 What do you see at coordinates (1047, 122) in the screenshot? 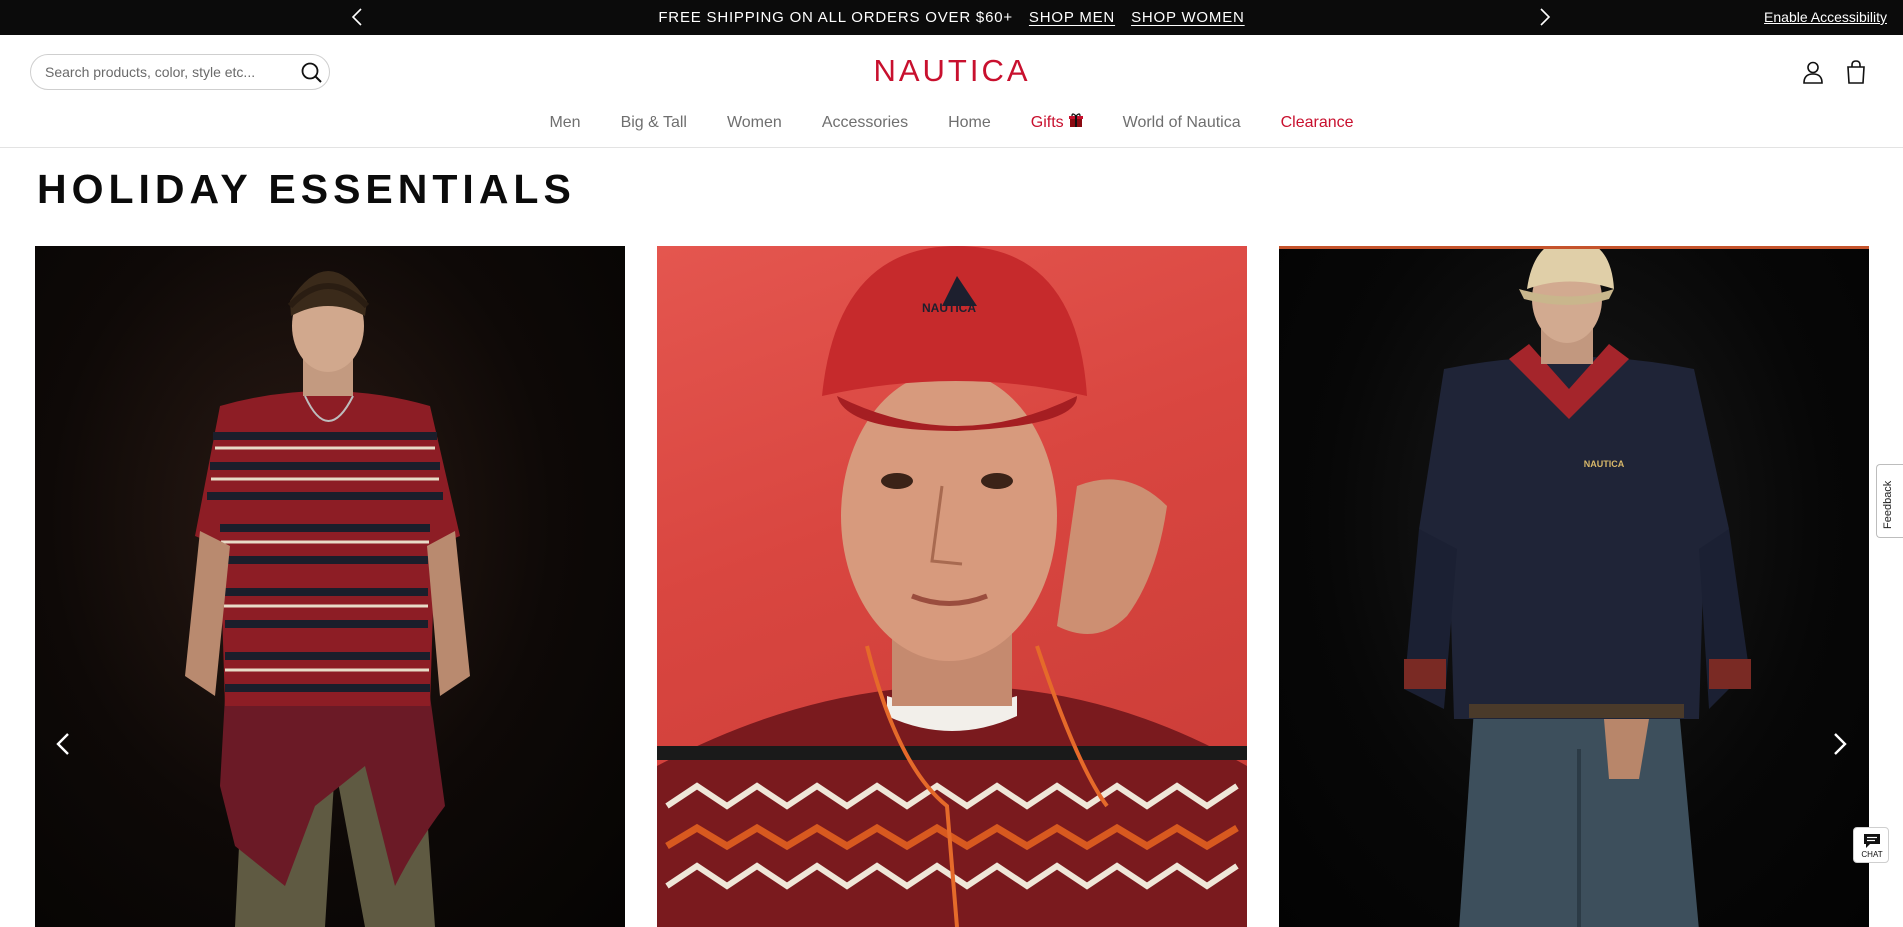
I see `nav-item-gifts-label: Gifts` at bounding box center [1047, 122].